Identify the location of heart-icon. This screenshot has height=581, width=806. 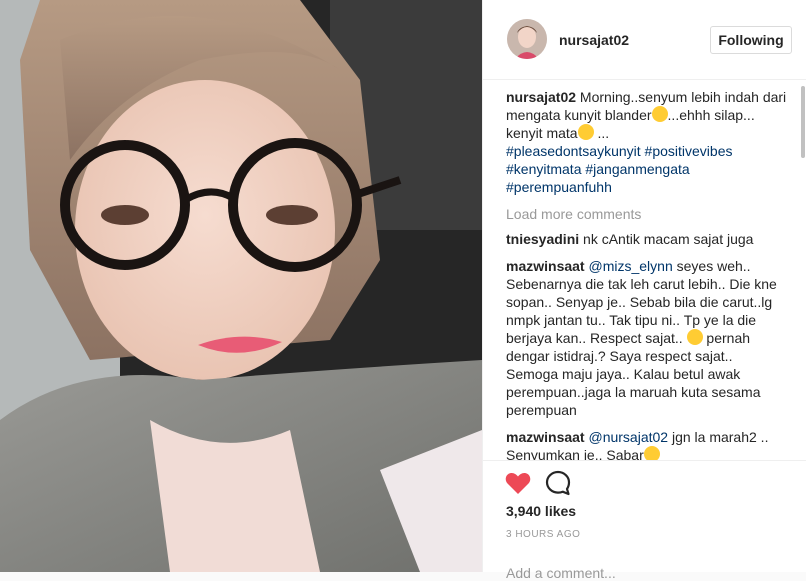
(518, 483).